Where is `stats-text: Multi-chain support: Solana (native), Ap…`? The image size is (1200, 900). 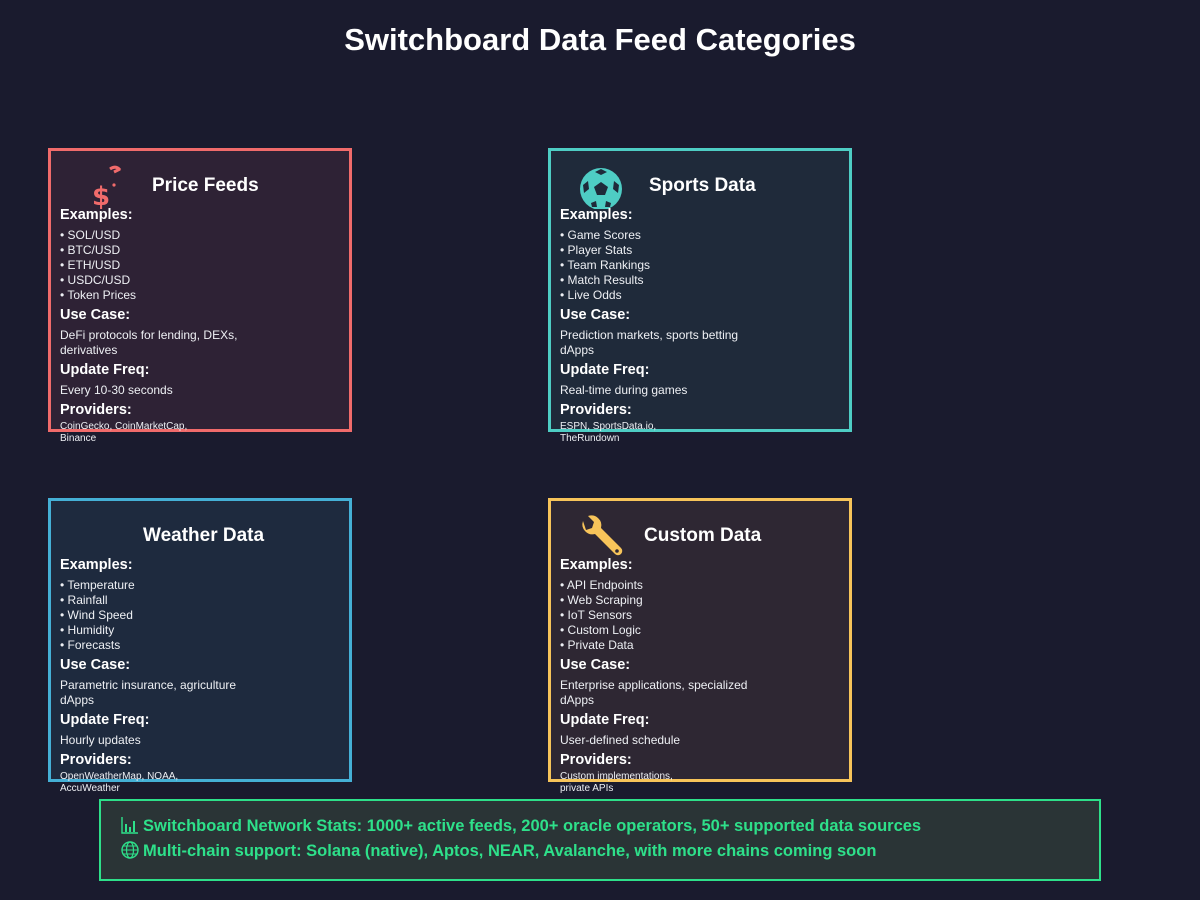
stats-text: Multi-chain support: Solana (native), Ap… is located at coordinates (510, 851).